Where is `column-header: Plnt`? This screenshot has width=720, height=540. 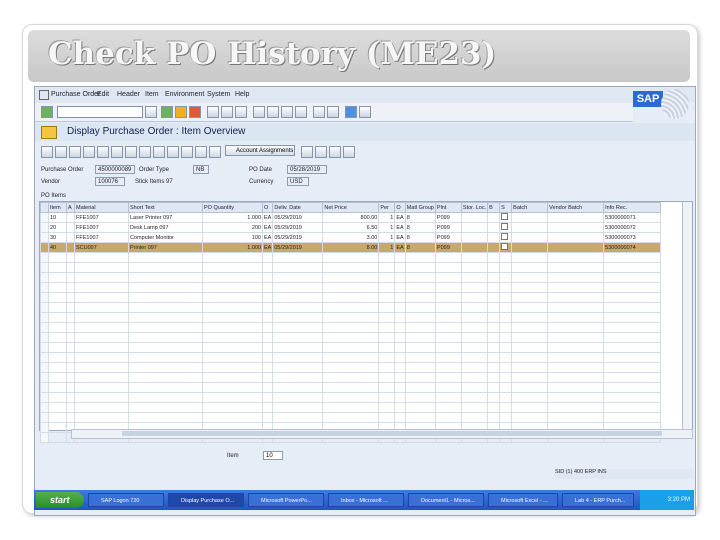 column-header: Plnt is located at coordinates (448, 207).